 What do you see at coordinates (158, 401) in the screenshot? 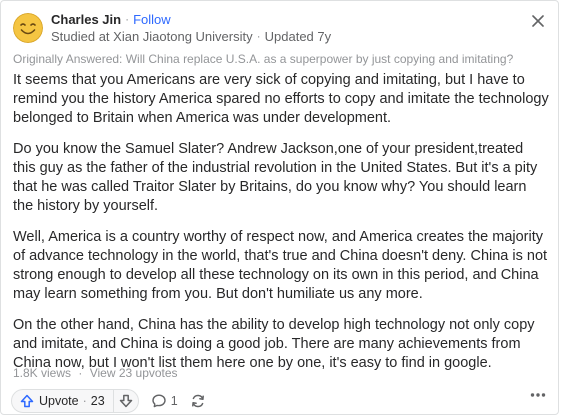
I see `comment-bubble-icon` at bounding box center [158, 401].